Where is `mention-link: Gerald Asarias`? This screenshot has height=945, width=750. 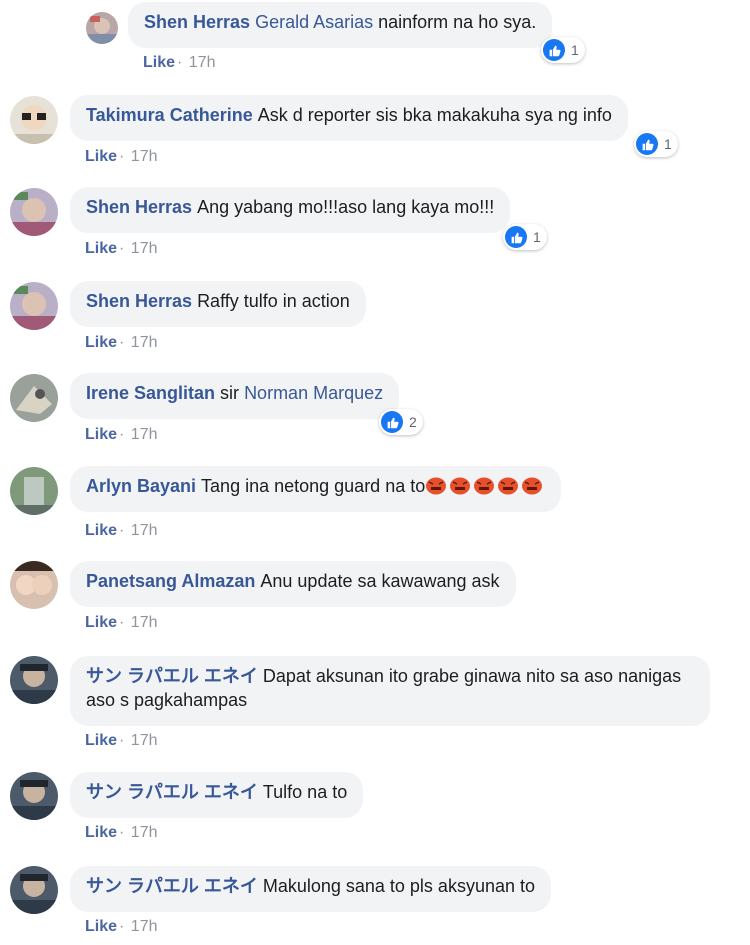
mention-link: Gerald Asarias is located at coordinates (314, 22).